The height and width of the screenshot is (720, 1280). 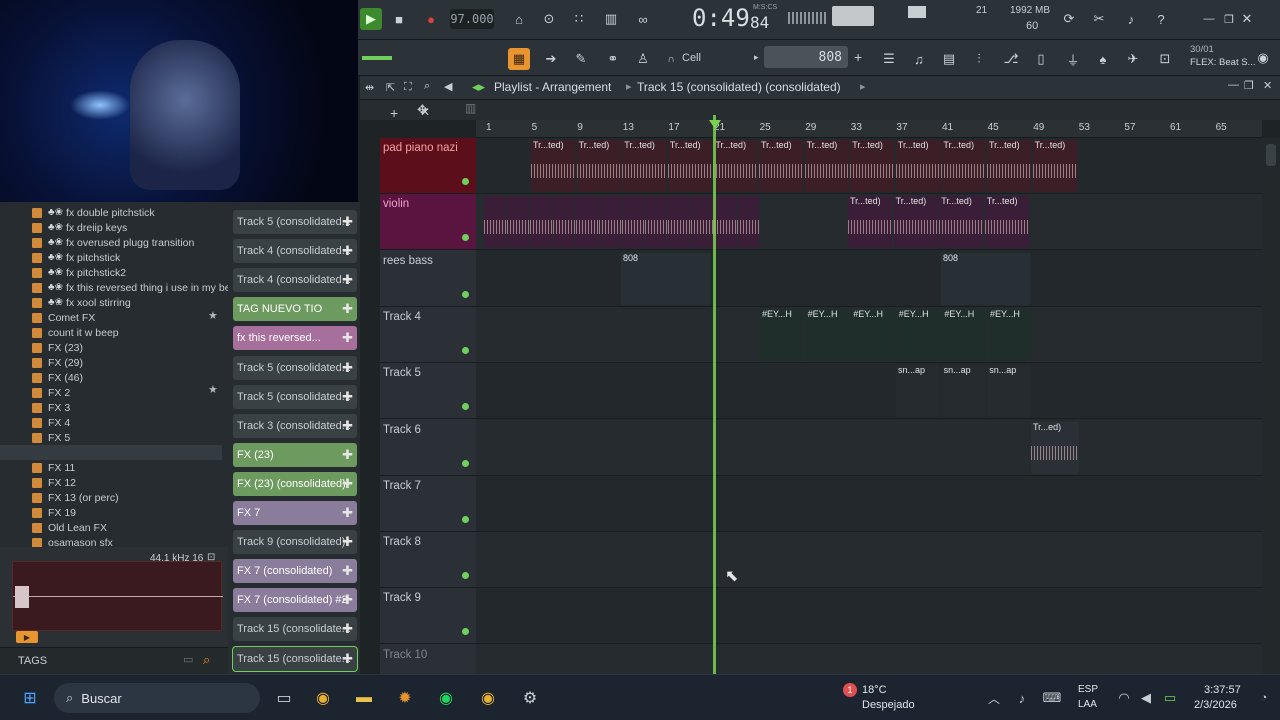 What do you see at coordinates (428, 447) in the screenshot?
I see `track-header: Track 6` at bounding box center [428, 447].